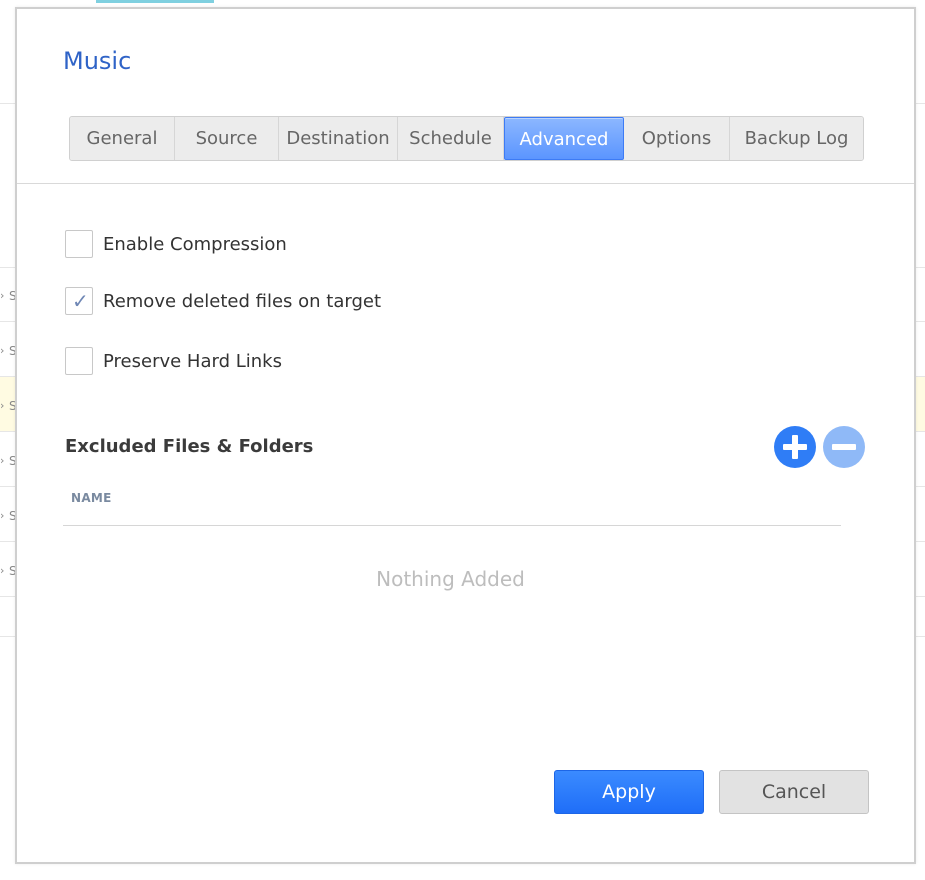 This screenshot has height=880, width=925. I want to click on preserve-hard-links-label: Preserve Hard Links, so click(192, 361).